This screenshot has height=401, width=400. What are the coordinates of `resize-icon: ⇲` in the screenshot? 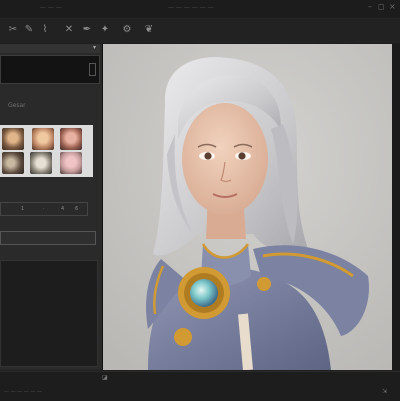 It's located at (384, 391).